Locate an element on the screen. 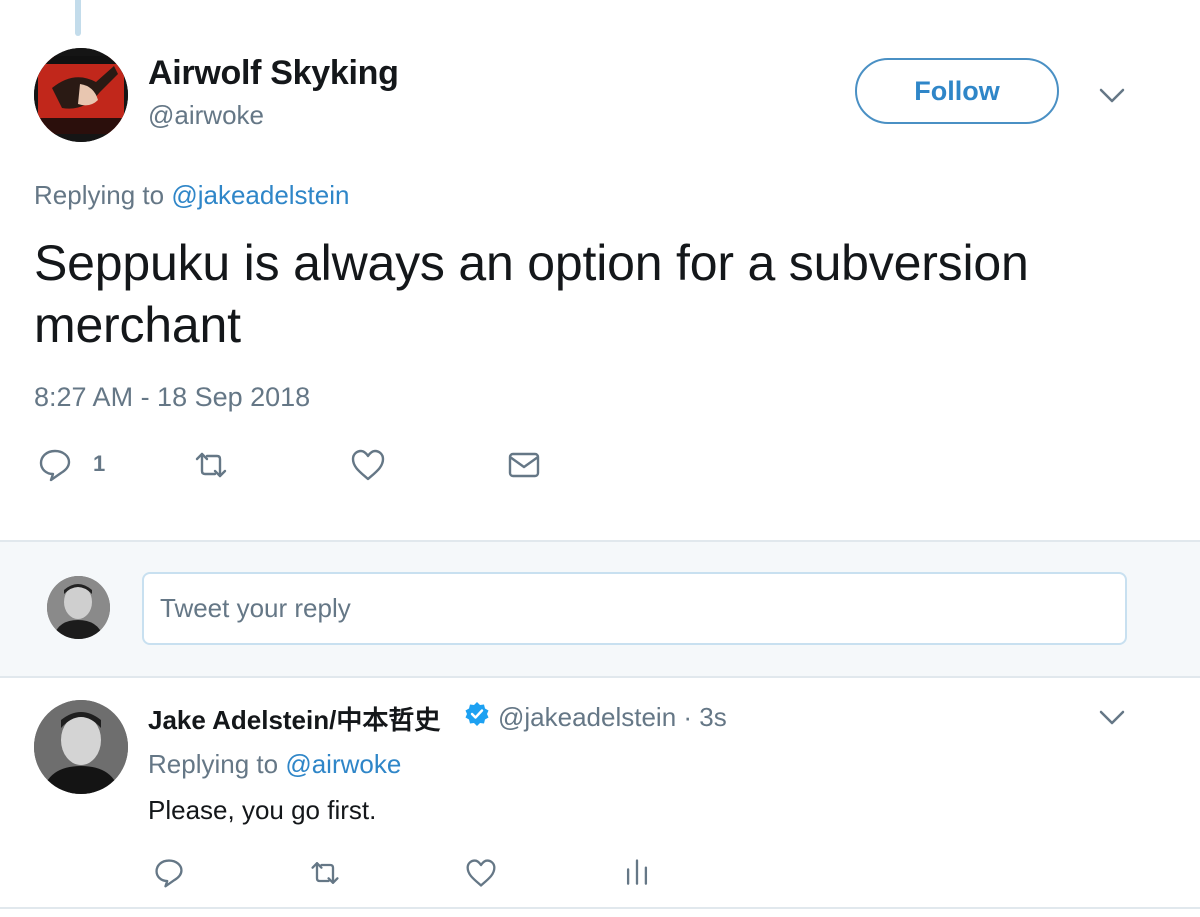 This screenshot has height=917, width=1200. replying-to-link: @jakeadelstein is located at coordinates (260, 195).